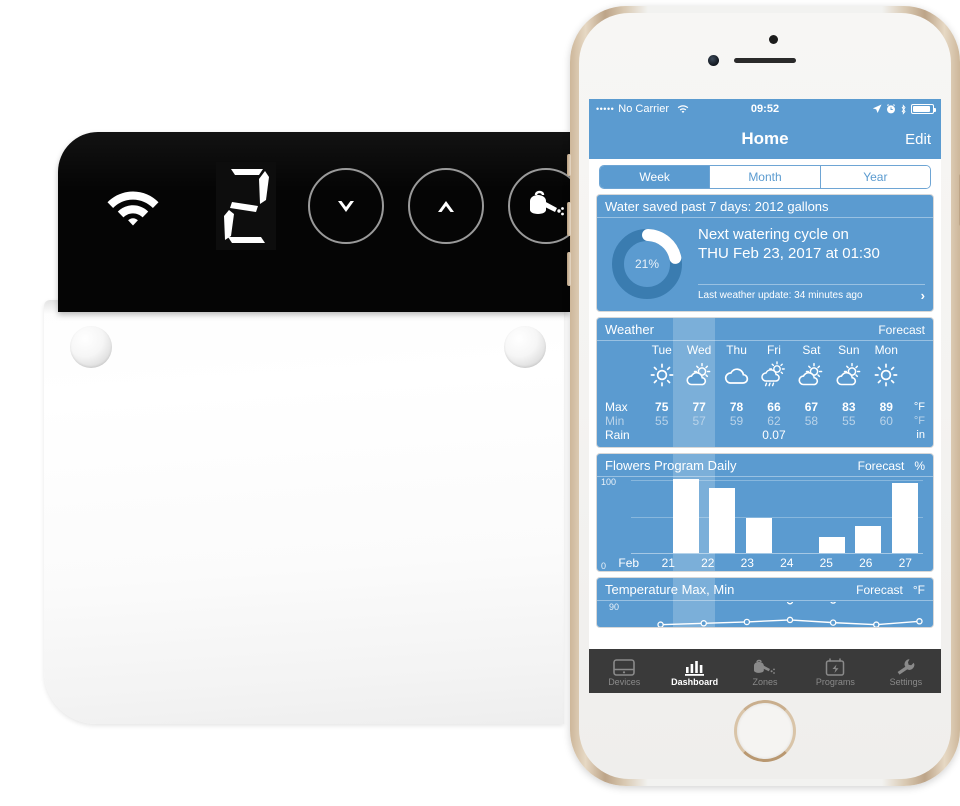 Image resolution: width=960 pixels, height=806 pixels. Describe the element at coordinates (765, 681) in the screenshot. I see `tab-zones-label: Zones` at that location.